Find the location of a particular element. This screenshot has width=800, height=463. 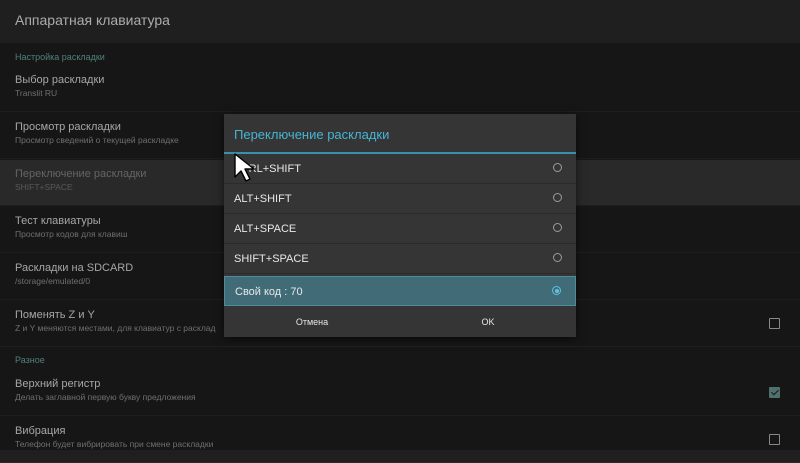

ok-button: OK is located at coordinates (488, 322).